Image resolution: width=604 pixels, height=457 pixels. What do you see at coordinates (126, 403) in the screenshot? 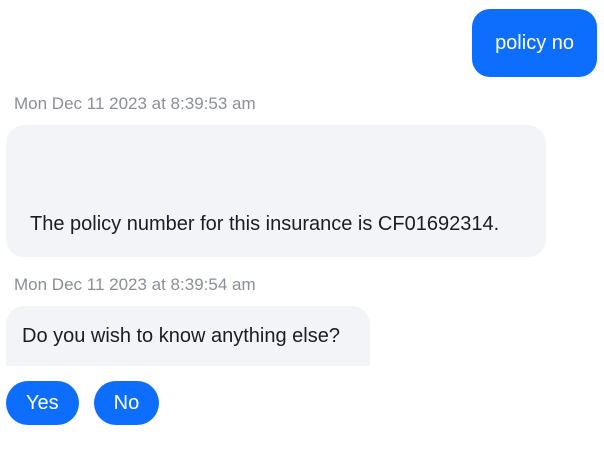
I see `quick-reply-no-button: No` at bounding box center [126, 403].